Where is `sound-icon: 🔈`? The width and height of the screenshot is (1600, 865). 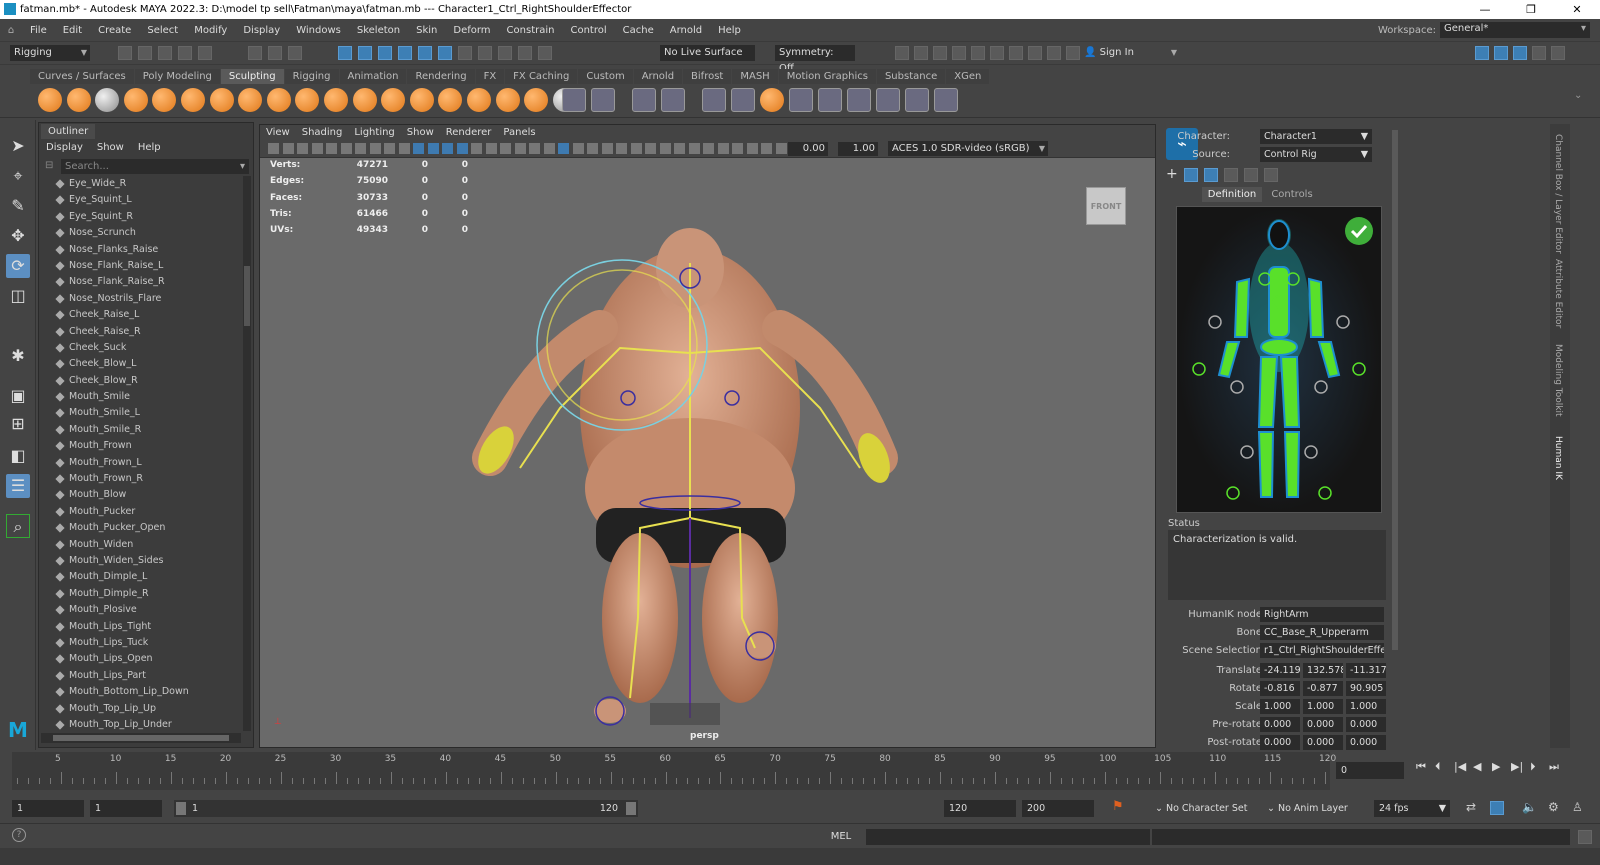
sound-icon: 🔈 is located at coordinates (1529, 807).